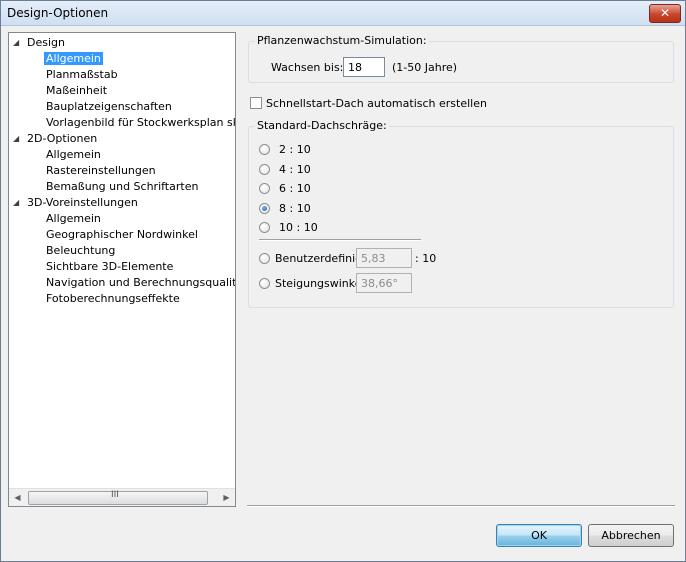 This screenshot has height=562, width=686. What do you see at coordinates (461, 506) in the screenshot?
I see `footer-separator` at bounding box center [461, 506].